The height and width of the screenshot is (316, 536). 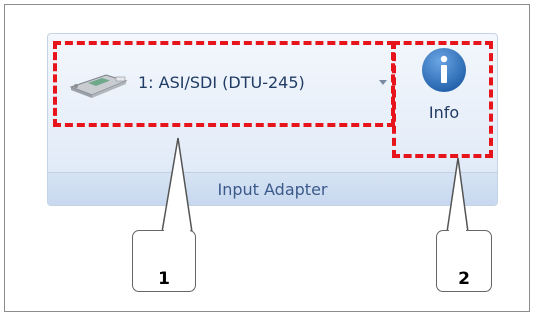 I want to click on callout-2: 2, so click(x=464, y=261).